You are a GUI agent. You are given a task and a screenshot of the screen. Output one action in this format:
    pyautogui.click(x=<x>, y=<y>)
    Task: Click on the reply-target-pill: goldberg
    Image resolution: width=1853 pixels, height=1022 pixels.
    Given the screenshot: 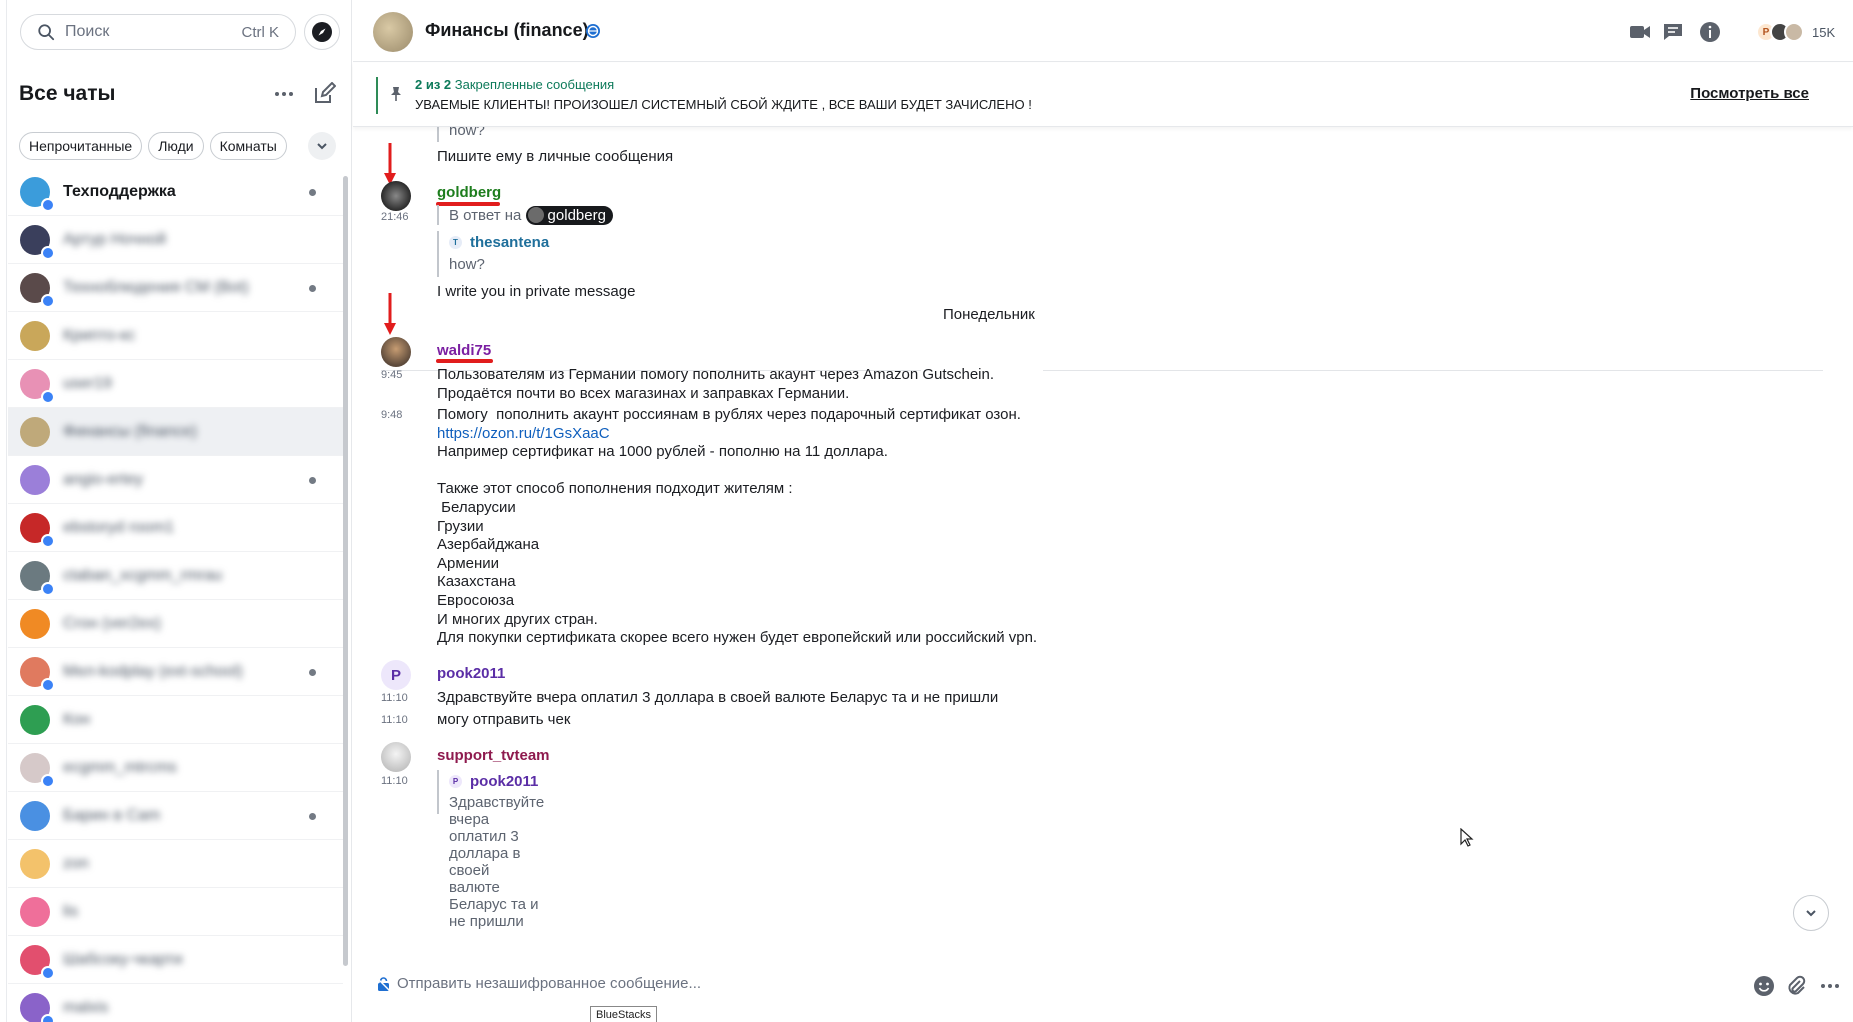 What is the action you would take?
    pyautogui.click(x=569, y=215)
    